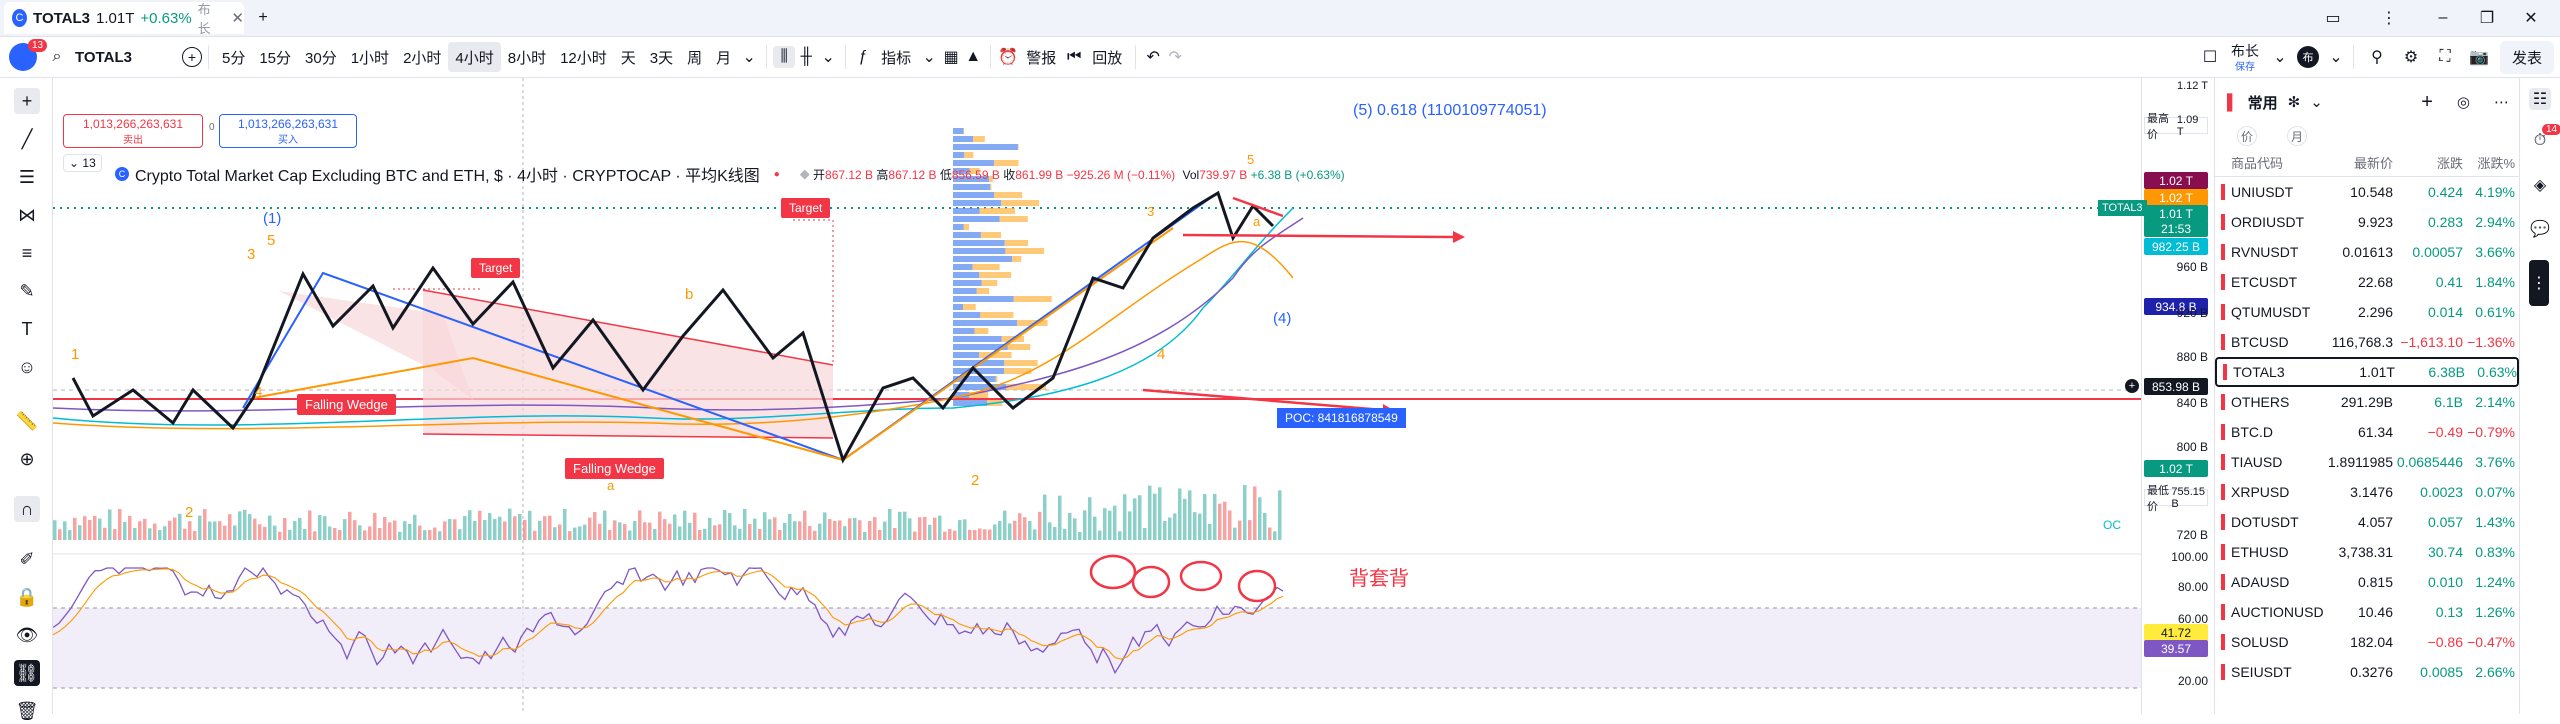 Image resolution: width=2560 pixels, height=724 pixels. I want to click on advanced-view-icon: ◎, so click(2463, 102).